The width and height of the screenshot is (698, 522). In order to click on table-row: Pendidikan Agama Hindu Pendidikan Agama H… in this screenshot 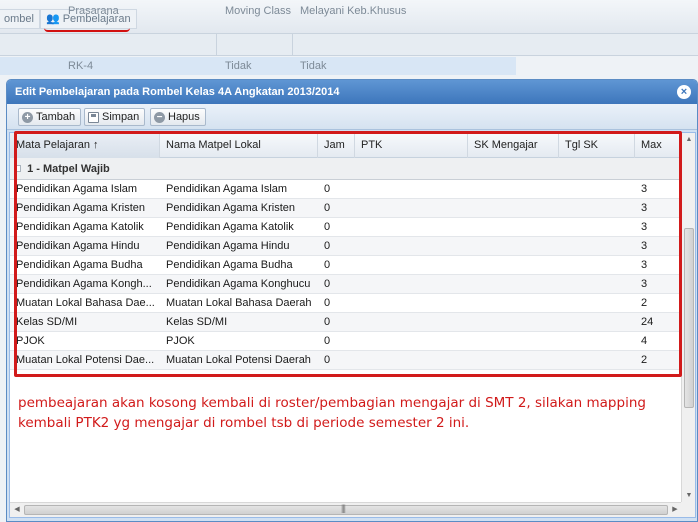, I will do `click(346, 246)`.